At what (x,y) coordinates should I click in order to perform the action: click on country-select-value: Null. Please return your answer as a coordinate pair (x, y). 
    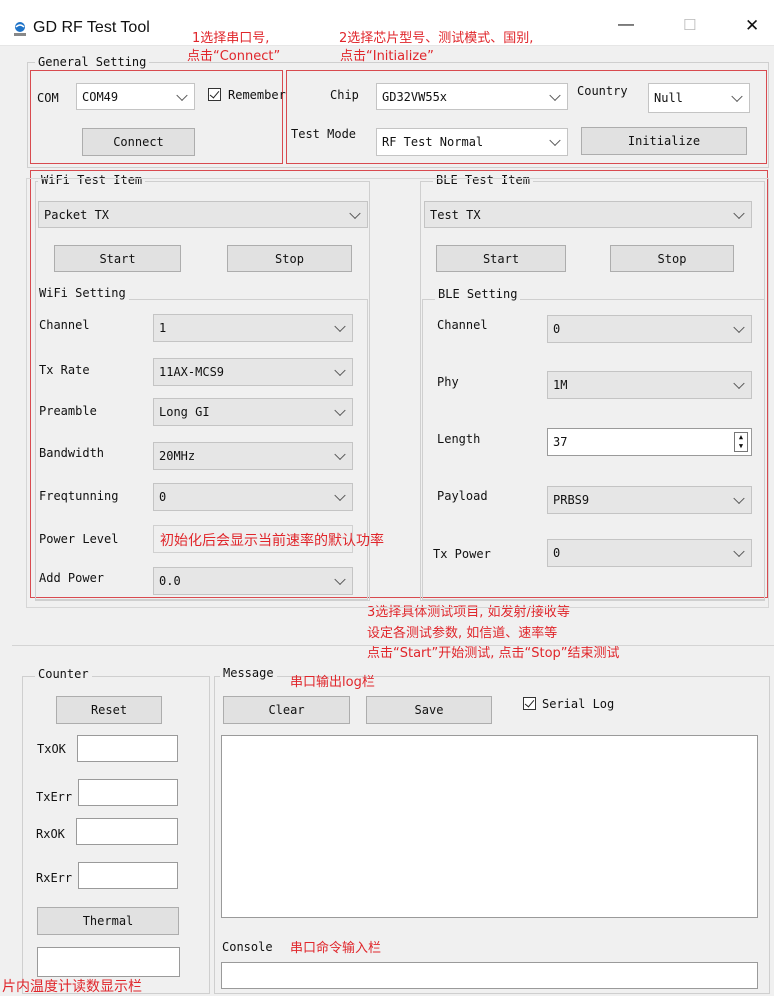
    Looking at the image, I should click on (668, 98).